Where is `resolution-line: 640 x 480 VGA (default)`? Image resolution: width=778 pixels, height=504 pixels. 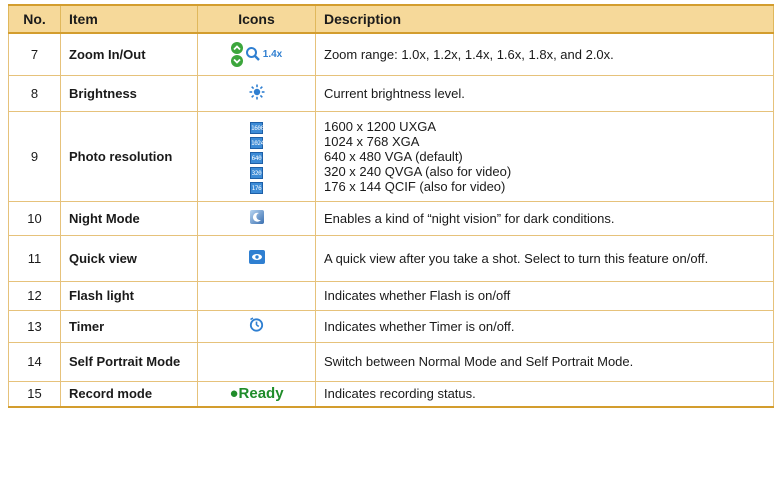
resolution-line: 640 x 480 VGA (default) is located at coordinates (393, 156).